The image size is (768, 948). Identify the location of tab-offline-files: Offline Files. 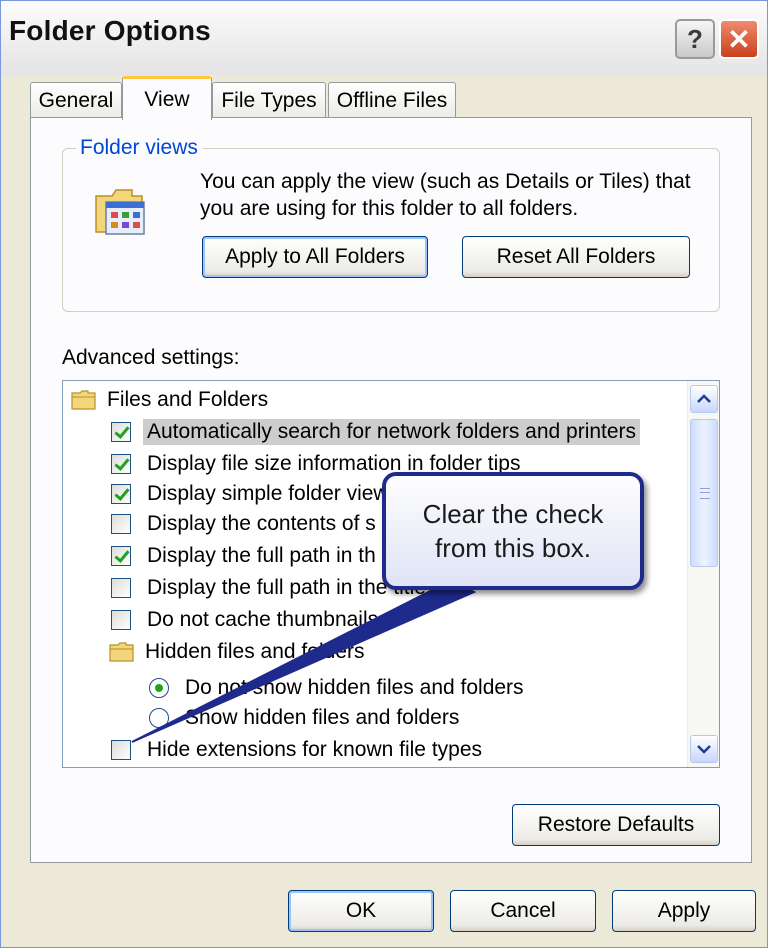
(392, 100).